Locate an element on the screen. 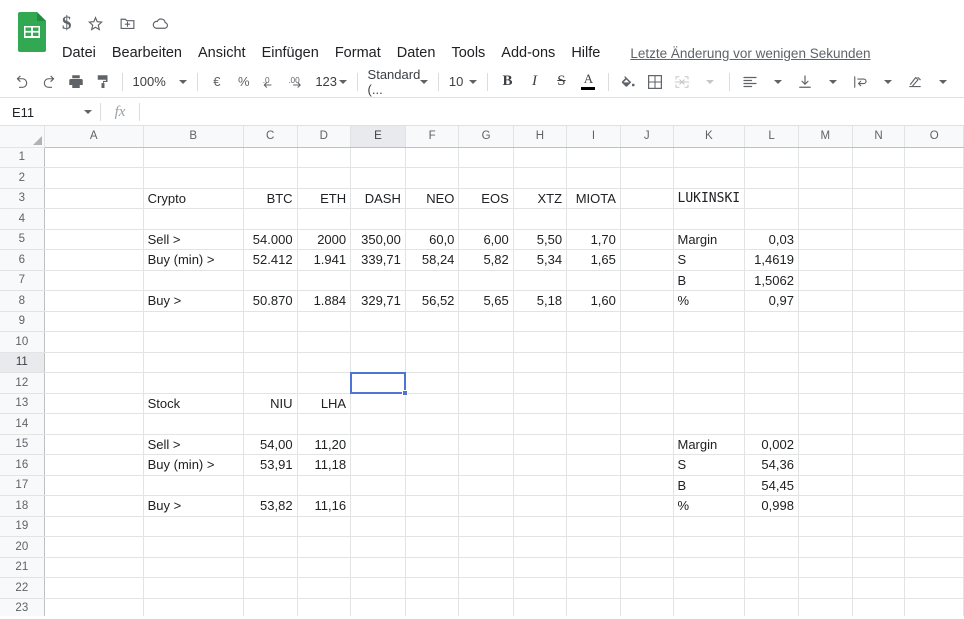 The height and width of the screenshot is (619, 964). row-header-11: 11 is located at coordinates (22, 362).